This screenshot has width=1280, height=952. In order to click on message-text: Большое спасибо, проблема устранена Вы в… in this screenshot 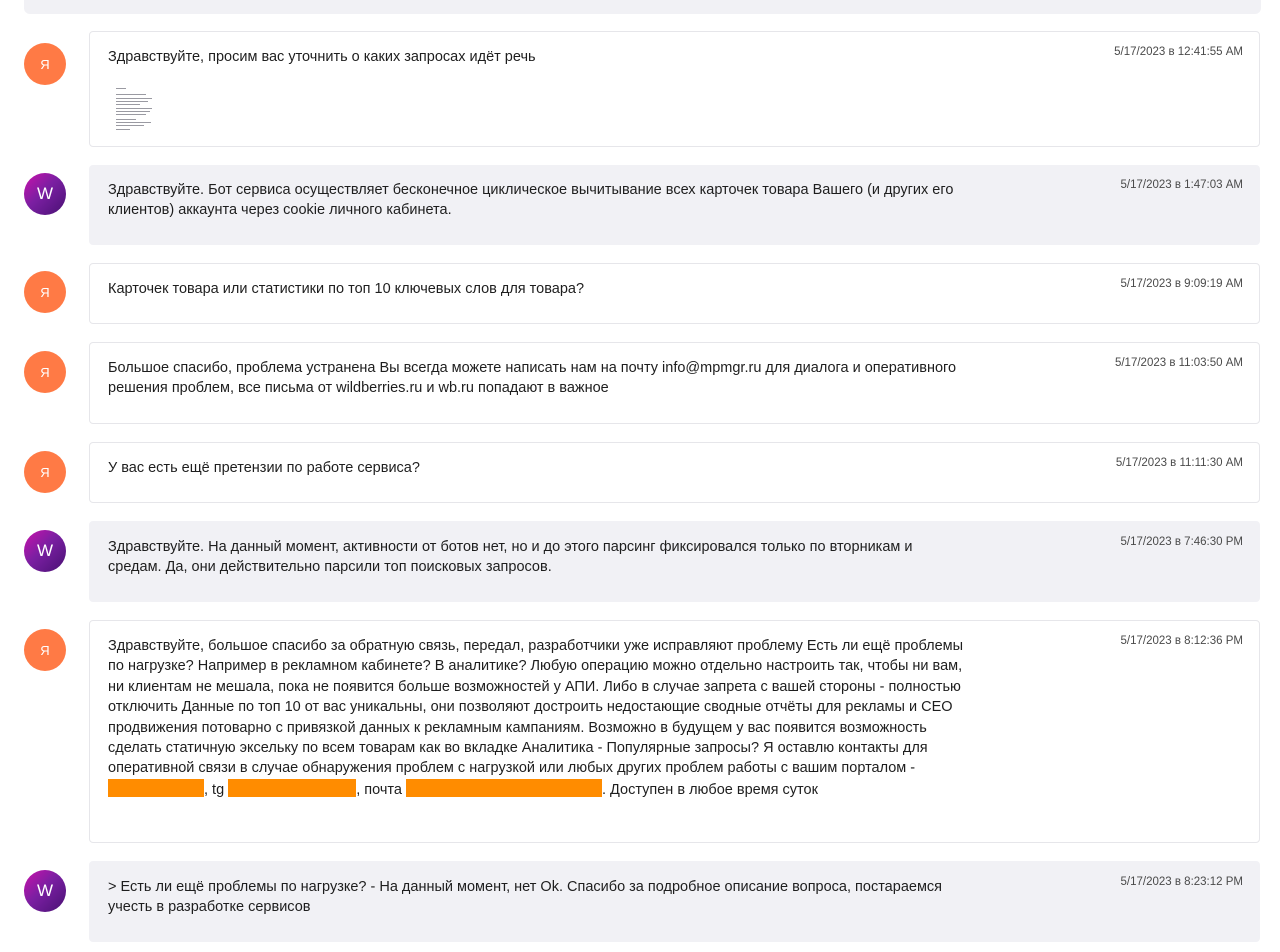, I will do `click(532, 378)`.